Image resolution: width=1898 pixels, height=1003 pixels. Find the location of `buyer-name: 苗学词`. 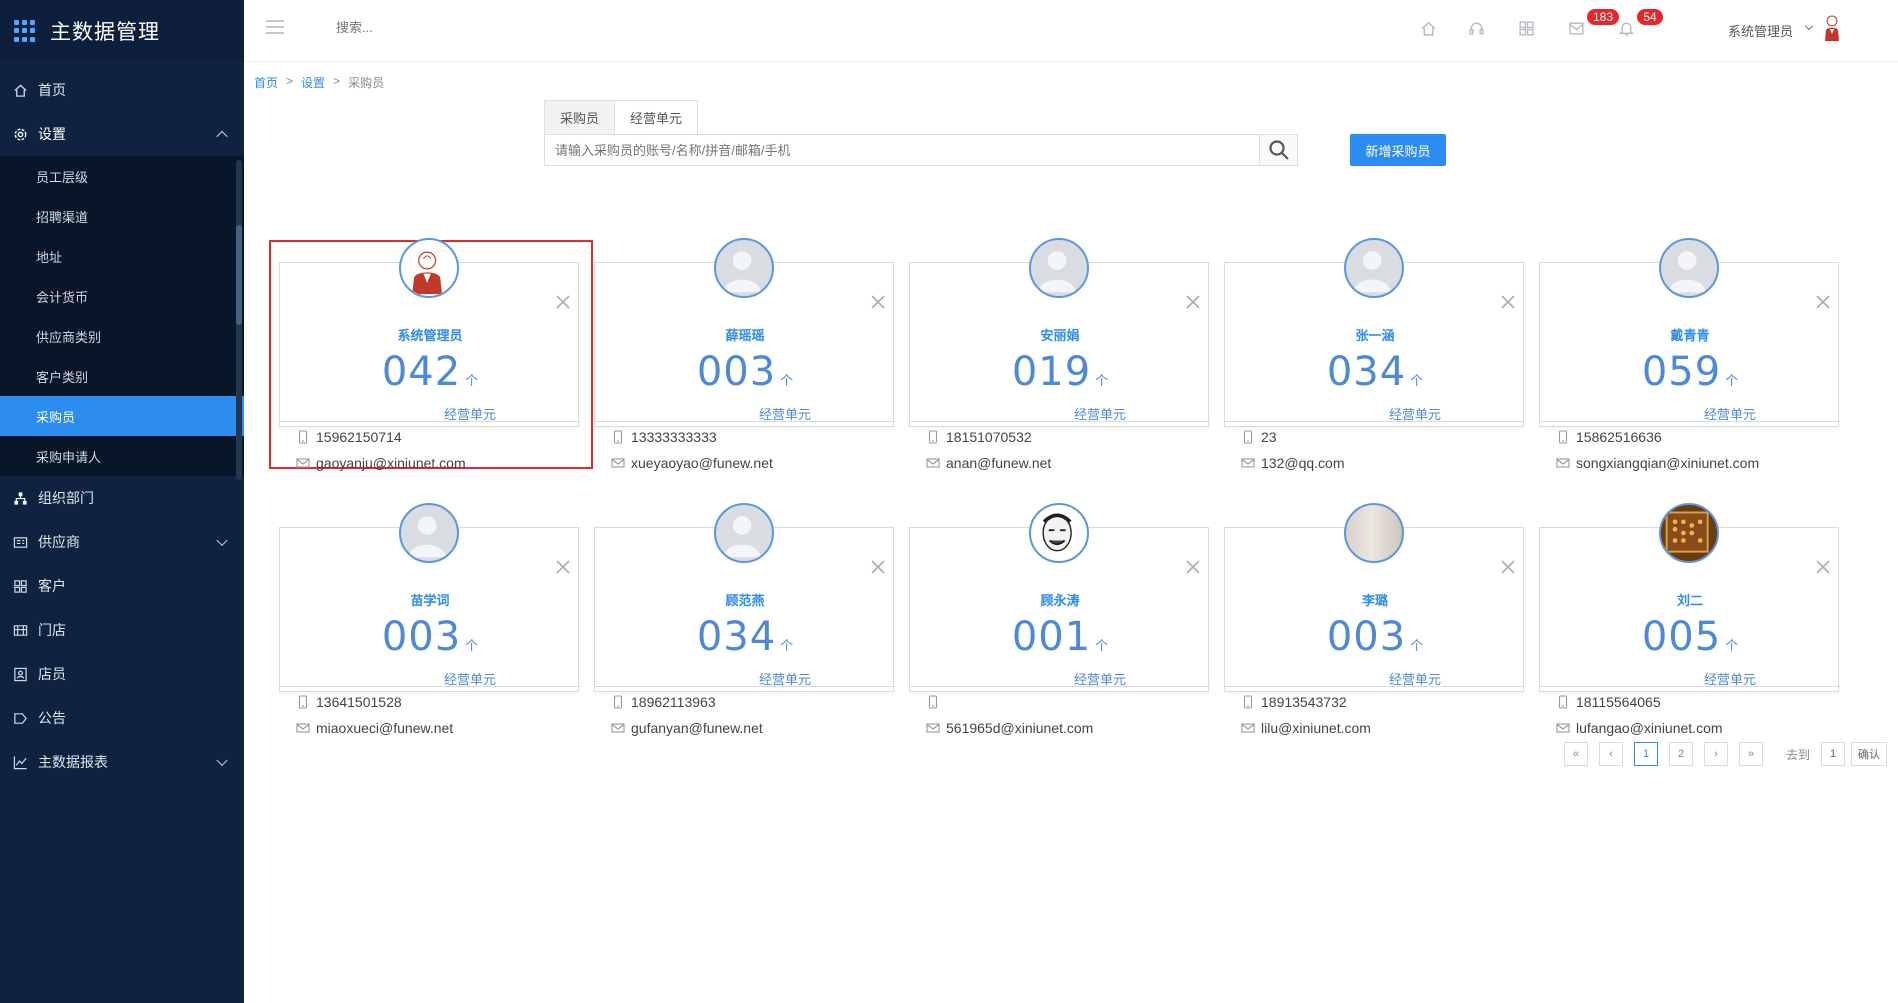

buyer-name: 苗学词 is located at coordinates (430, 599).